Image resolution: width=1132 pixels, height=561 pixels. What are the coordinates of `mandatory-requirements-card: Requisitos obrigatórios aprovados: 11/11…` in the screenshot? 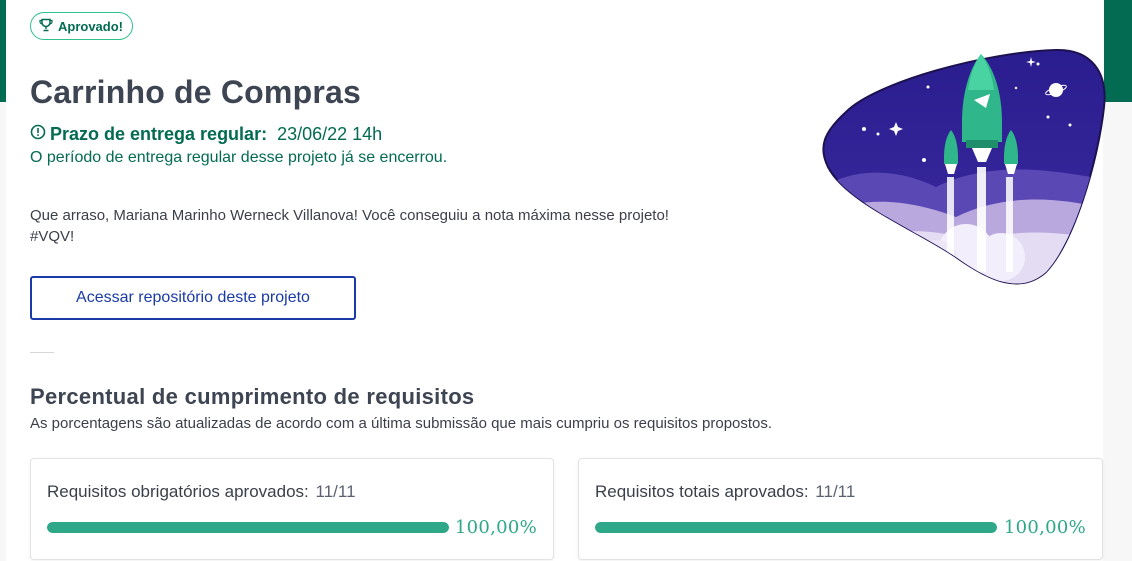 It's located at (292, 509).